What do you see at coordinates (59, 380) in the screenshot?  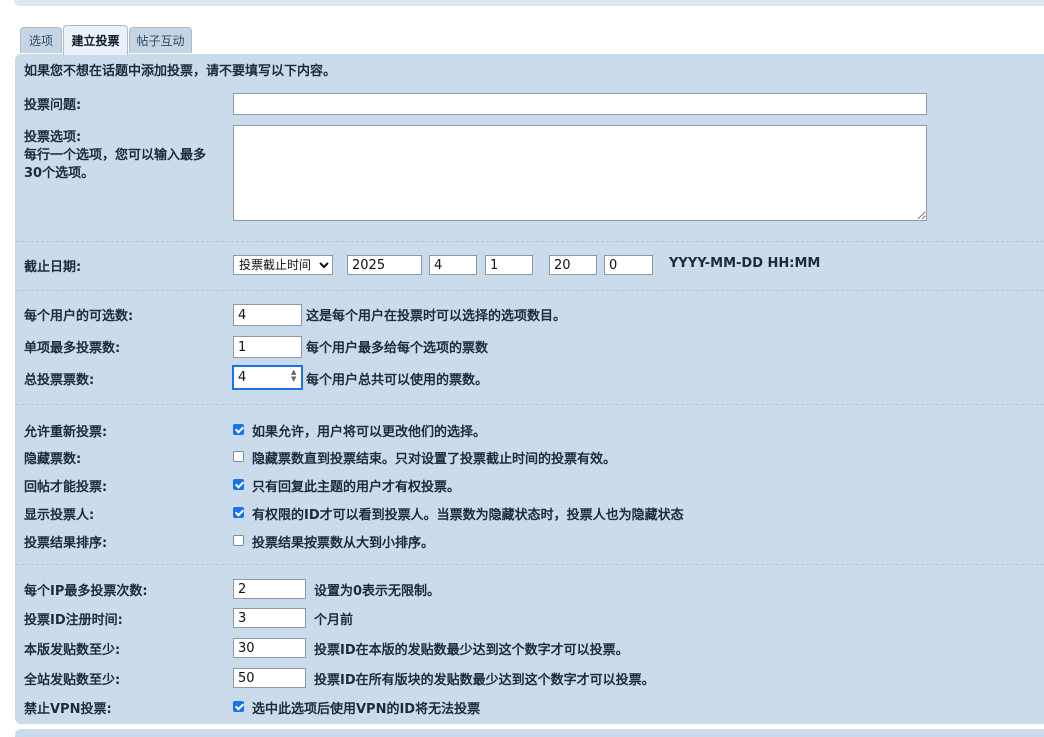 I see `total-votes-label: 总投票票数:` at bounding box center [59, 380].